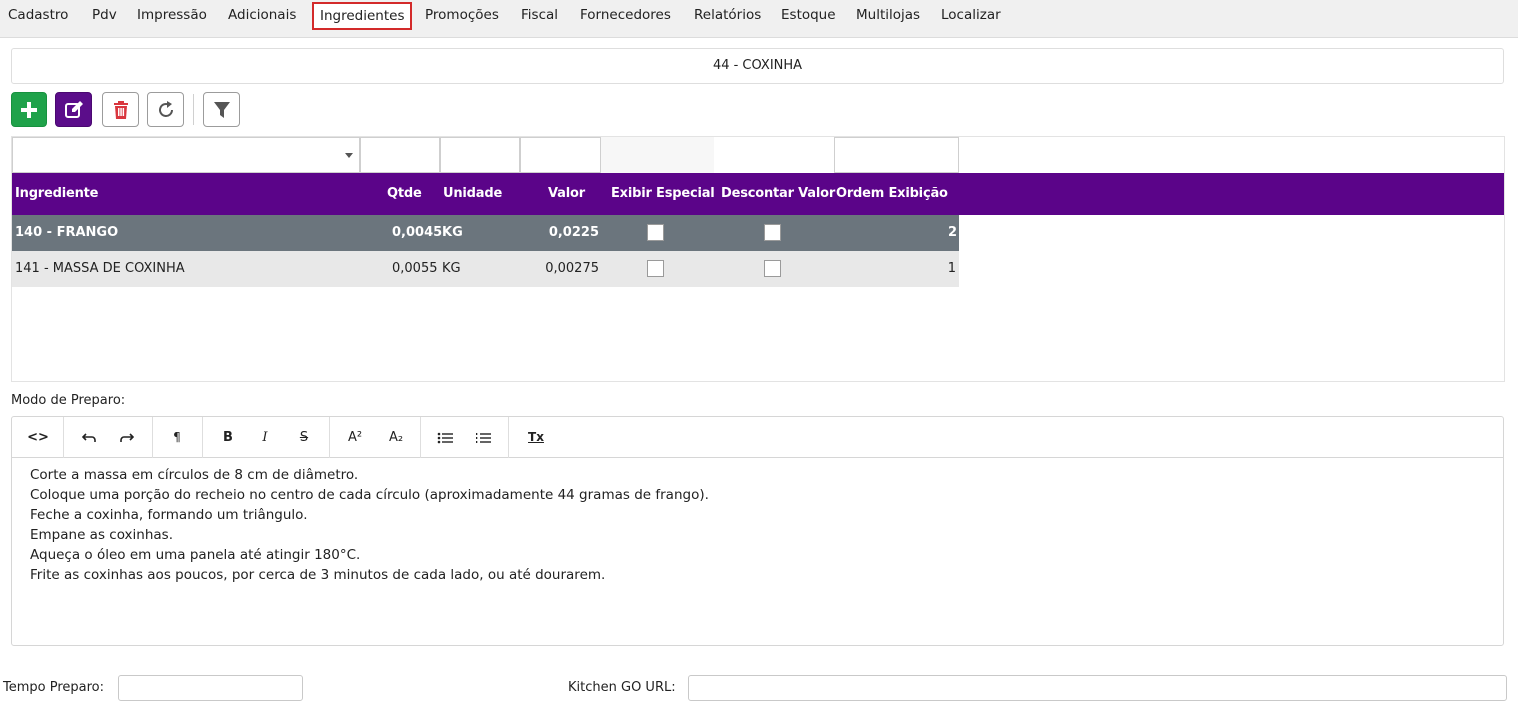 This screenshot has width=1518, height=718. What do you see at coordinates (1097, 688) in the screenshot?
I see `kitchen-url-input` at bounding box center [1097, 688].